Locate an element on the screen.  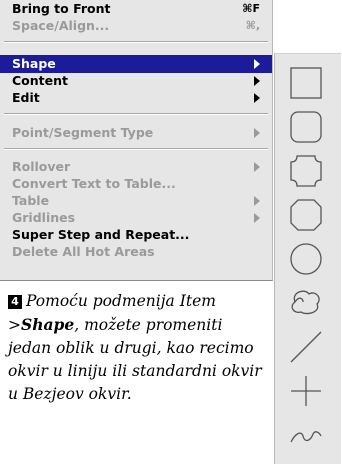
shape-line is located at coordinates (308, 346).